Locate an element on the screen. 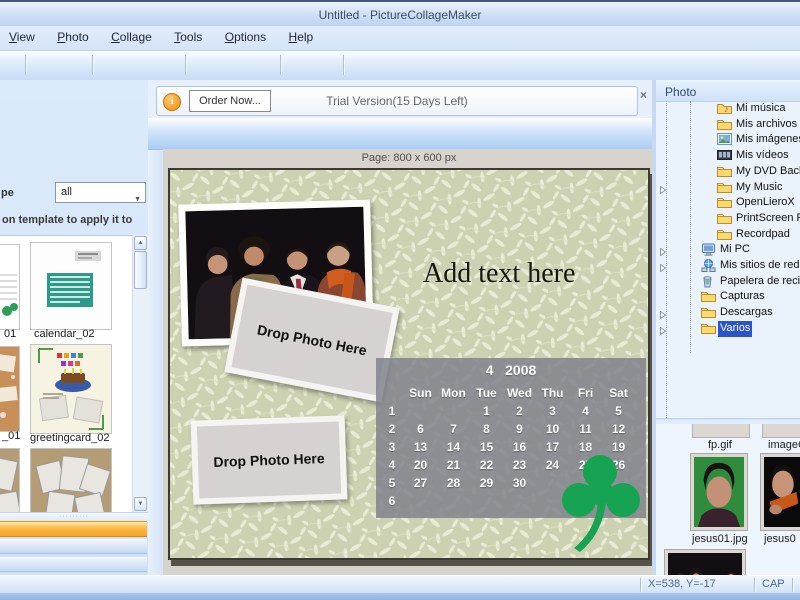 The height and width of the screenshot is (600, 800). template-label: 01 is located at coordinates (10, 334).